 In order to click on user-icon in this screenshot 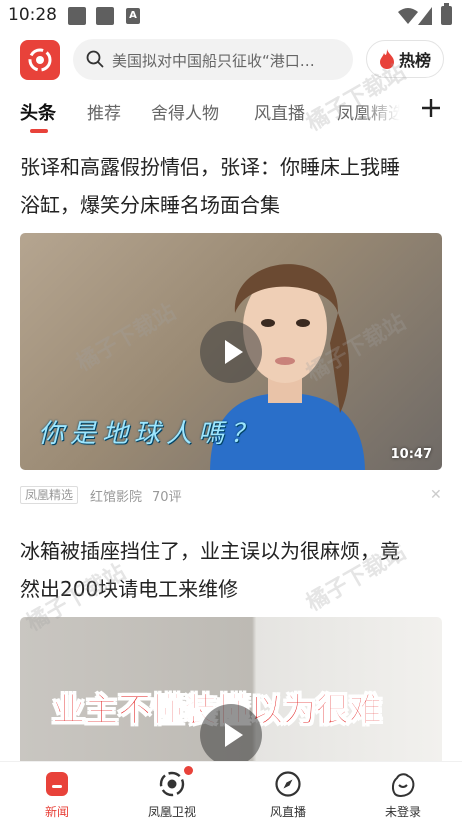, I will do `click(403, 785)`.